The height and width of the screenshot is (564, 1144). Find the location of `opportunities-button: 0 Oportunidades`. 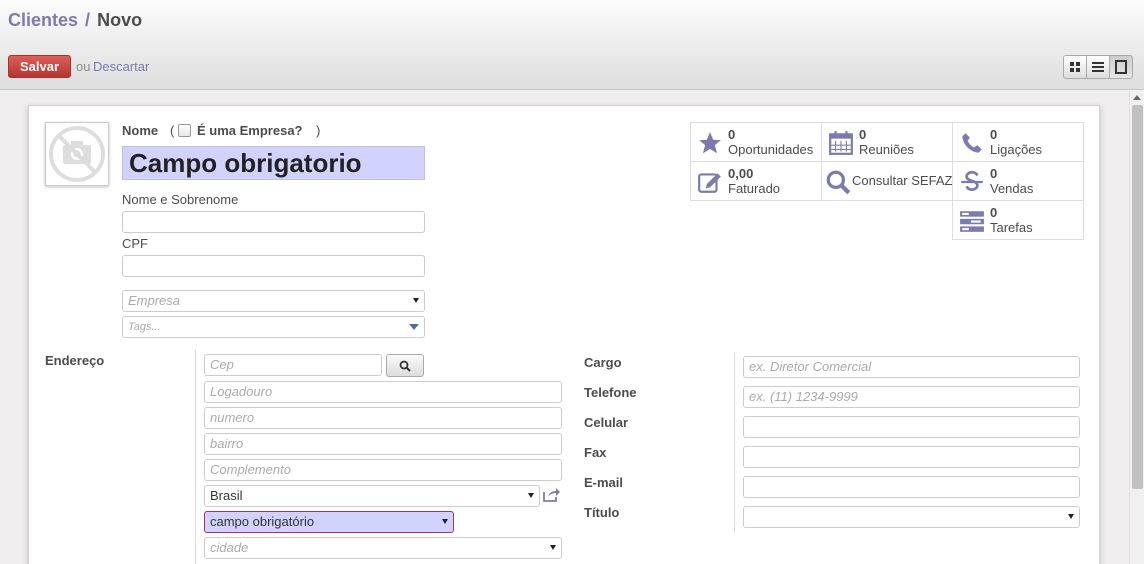

opportunities-button: 0 Oportunidades is located at coordinates (756, 142).